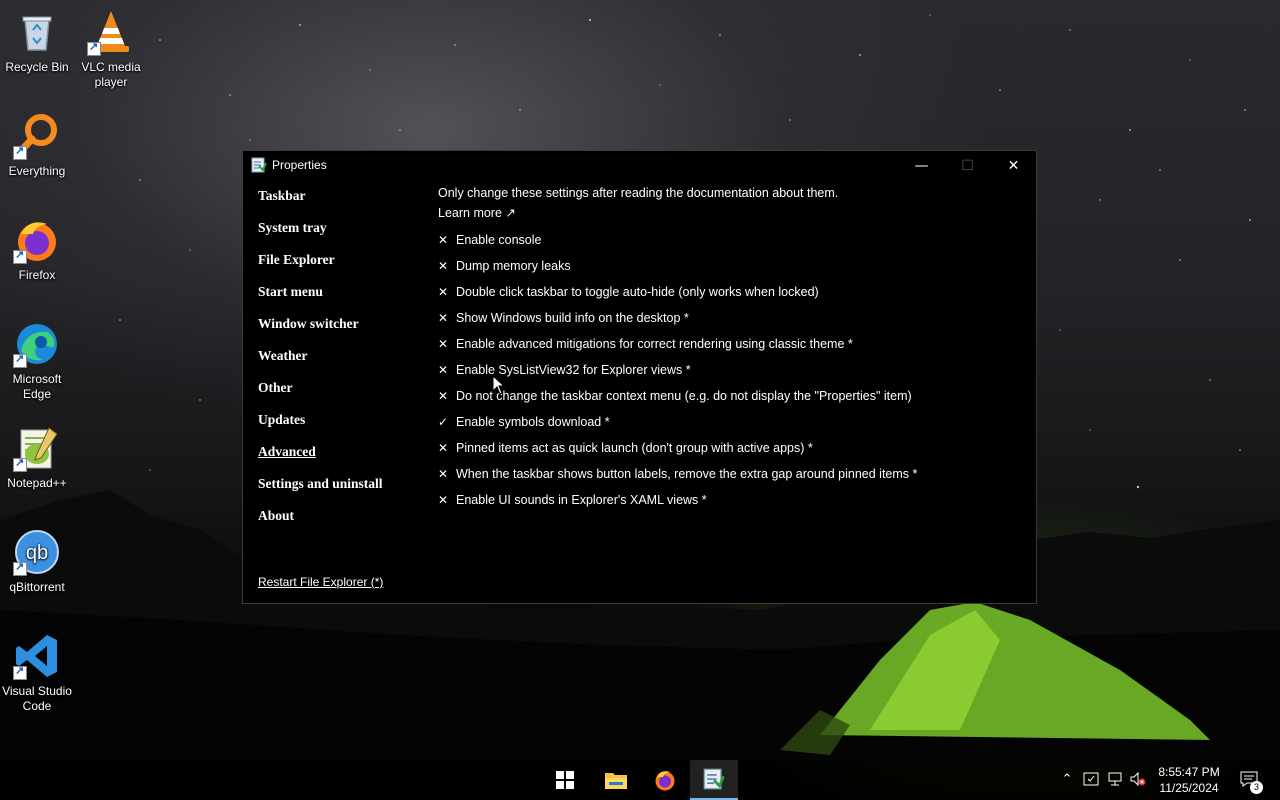  I want to click on svg-text: qb, so click(37, 553).